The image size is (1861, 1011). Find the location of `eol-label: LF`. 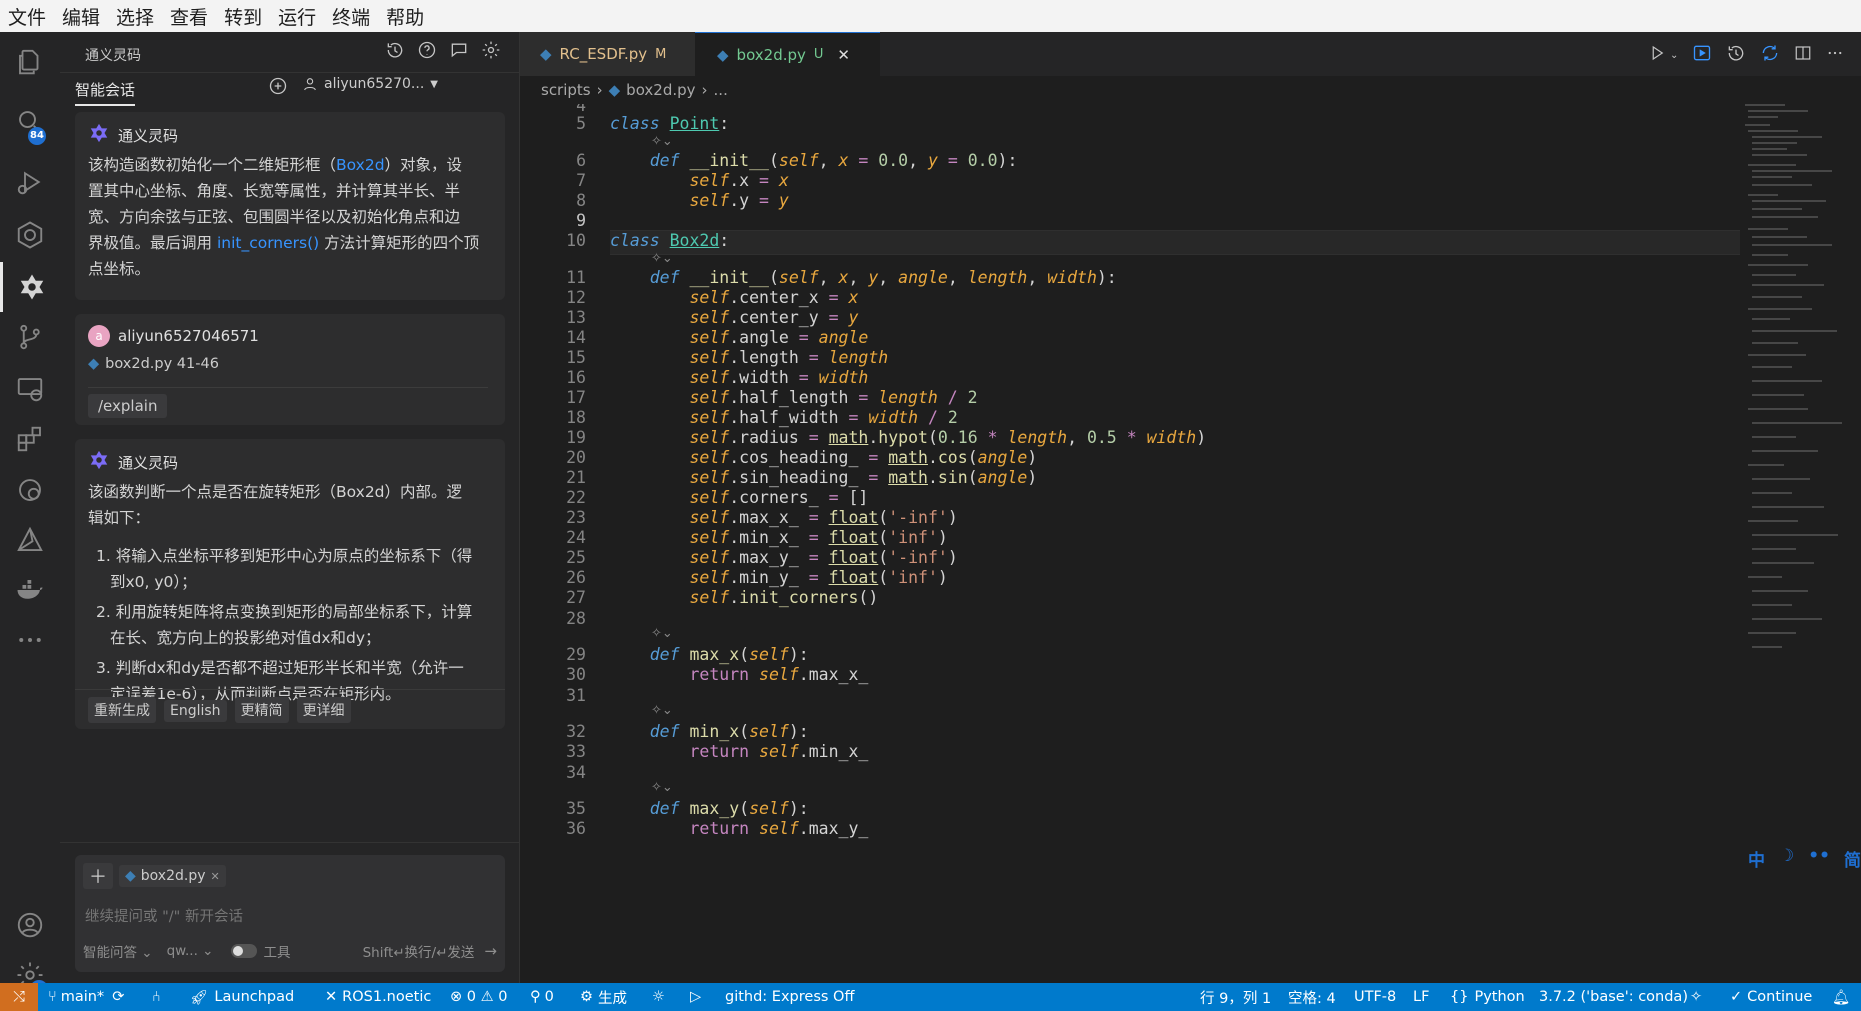

eol-label: LF is located at coordinates (1421, 997).